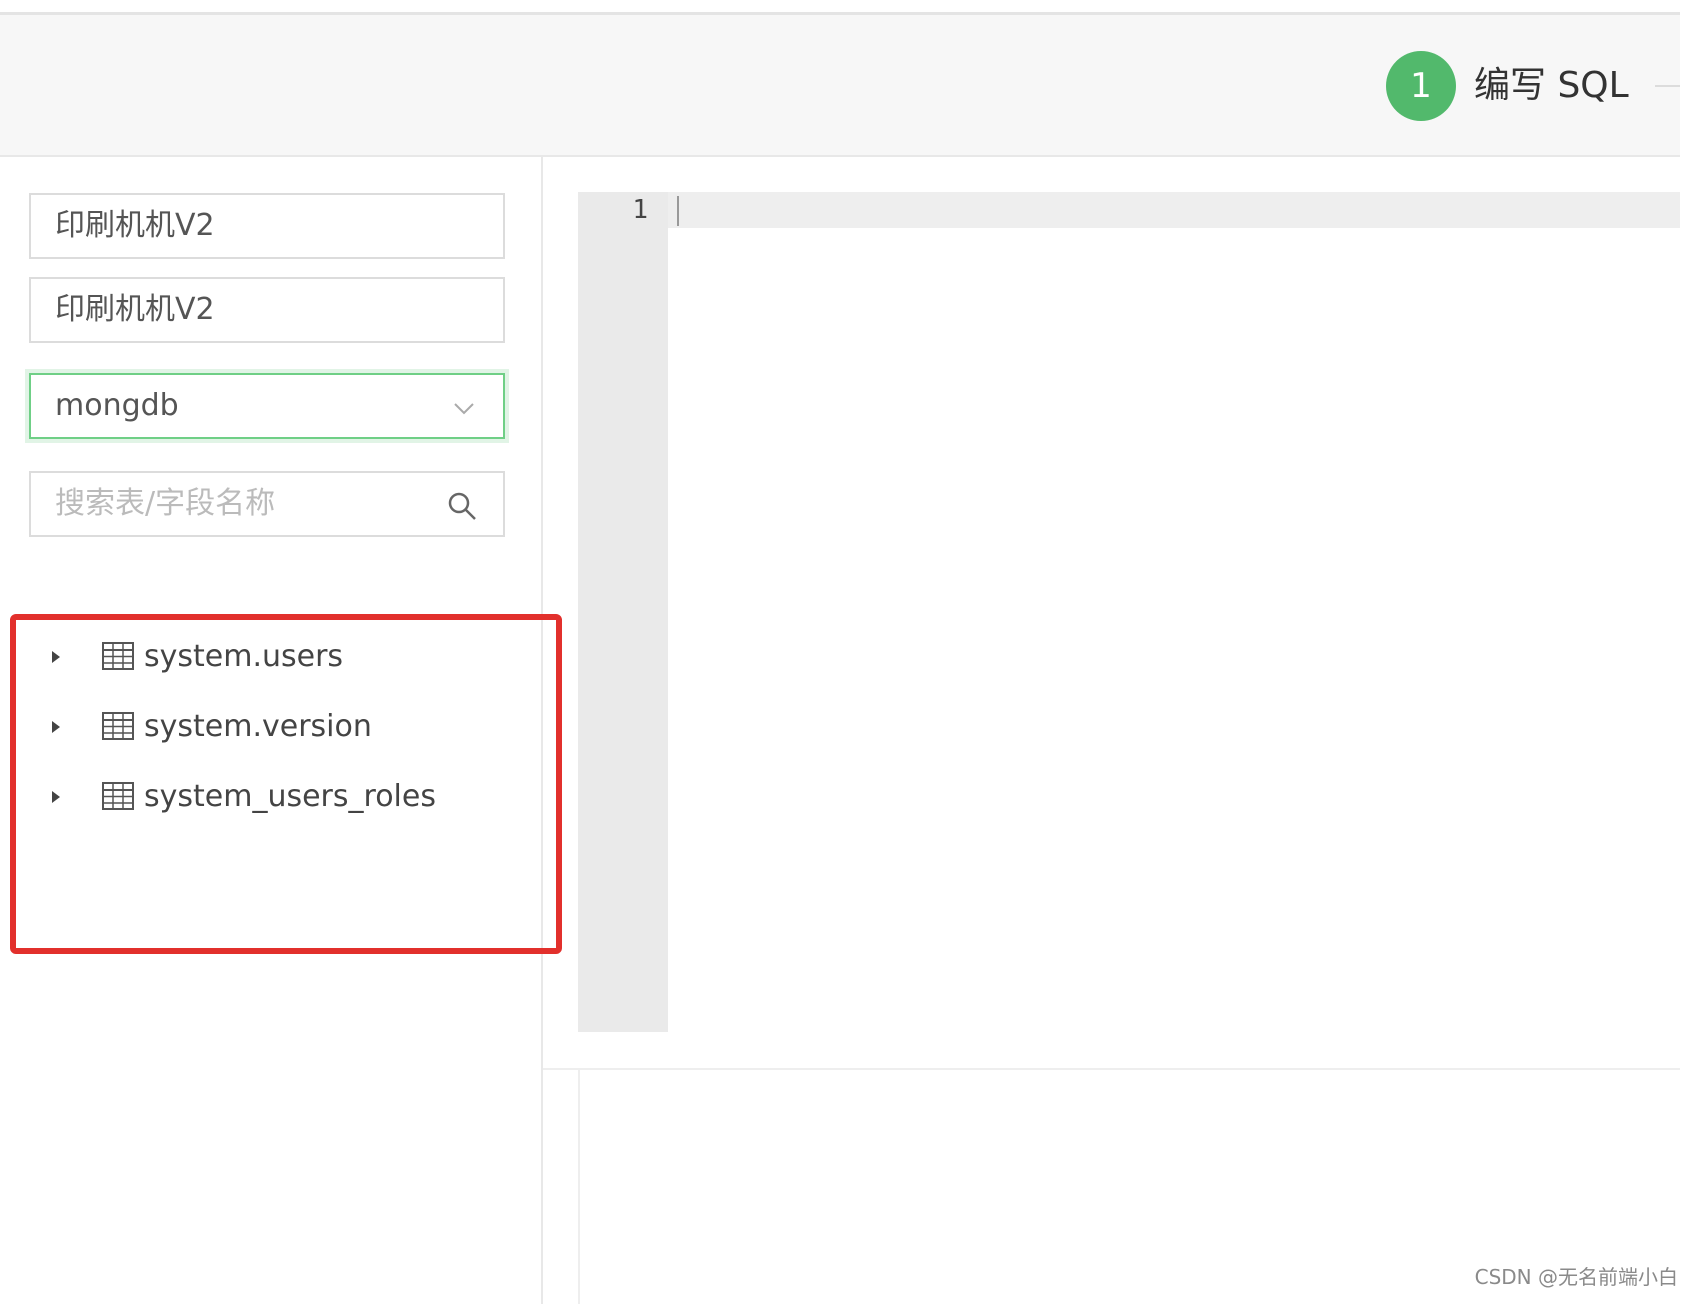 The width and height of the screenshot is (1694, 1304). What do you see at coordinates (579, 1187) in the screenshot?
I see `result-panel-border` at bounding box center [579, 1187].